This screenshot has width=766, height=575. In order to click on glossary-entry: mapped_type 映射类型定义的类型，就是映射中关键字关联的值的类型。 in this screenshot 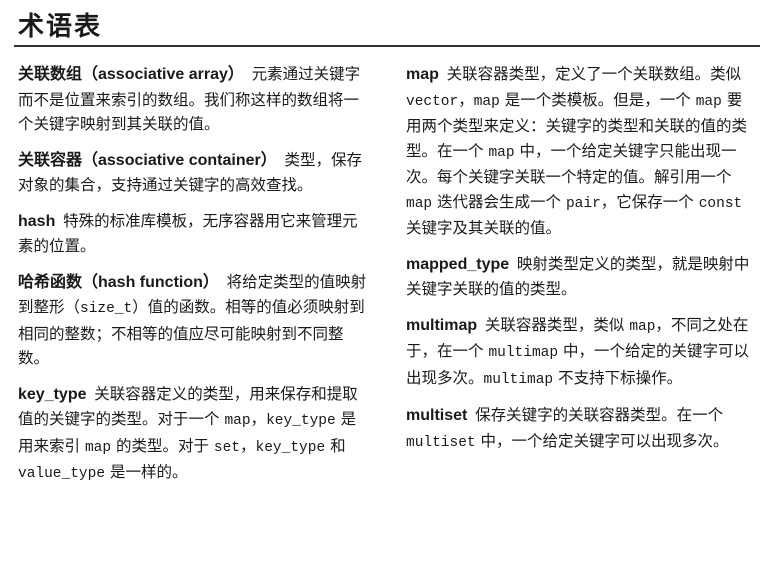, I will do `click(581, 277)`.